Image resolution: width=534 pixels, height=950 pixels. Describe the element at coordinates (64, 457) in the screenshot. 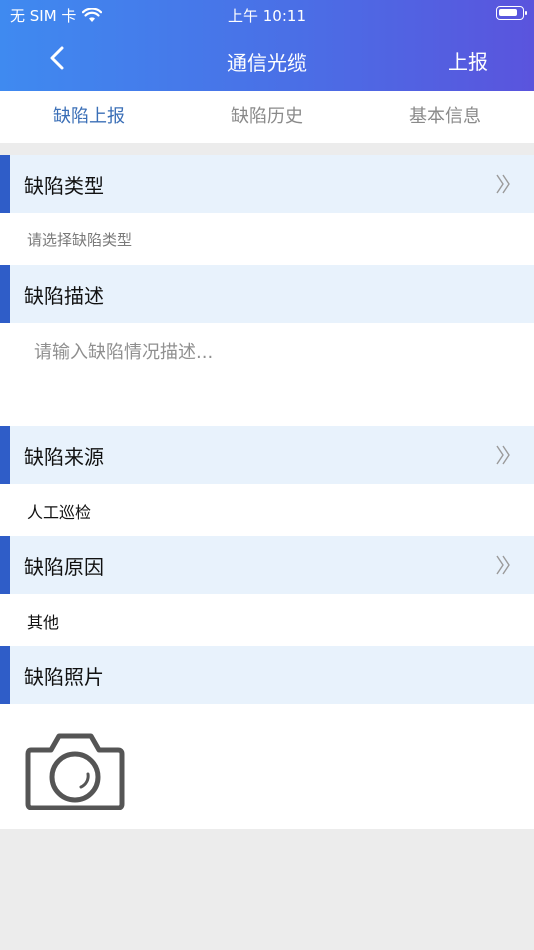

I see `defect-source-label: 缺陷来源` at that location.